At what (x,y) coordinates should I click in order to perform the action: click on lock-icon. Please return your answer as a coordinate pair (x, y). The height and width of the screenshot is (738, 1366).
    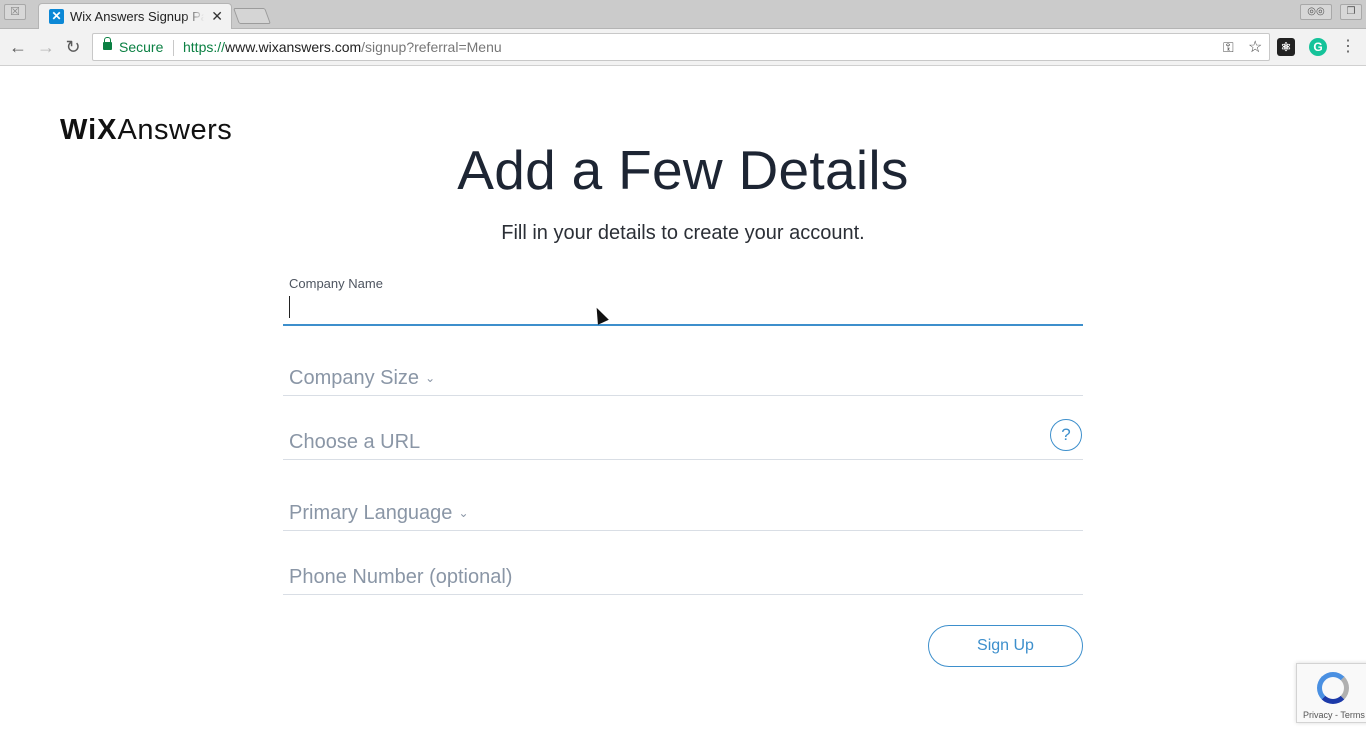
    Looking at the image, I should click on (107, 43).